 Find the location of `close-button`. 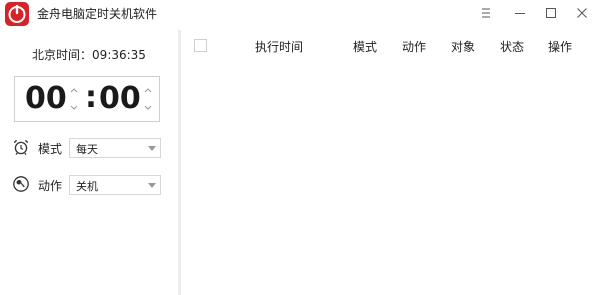

close-button is located at coordinates (582, 13).